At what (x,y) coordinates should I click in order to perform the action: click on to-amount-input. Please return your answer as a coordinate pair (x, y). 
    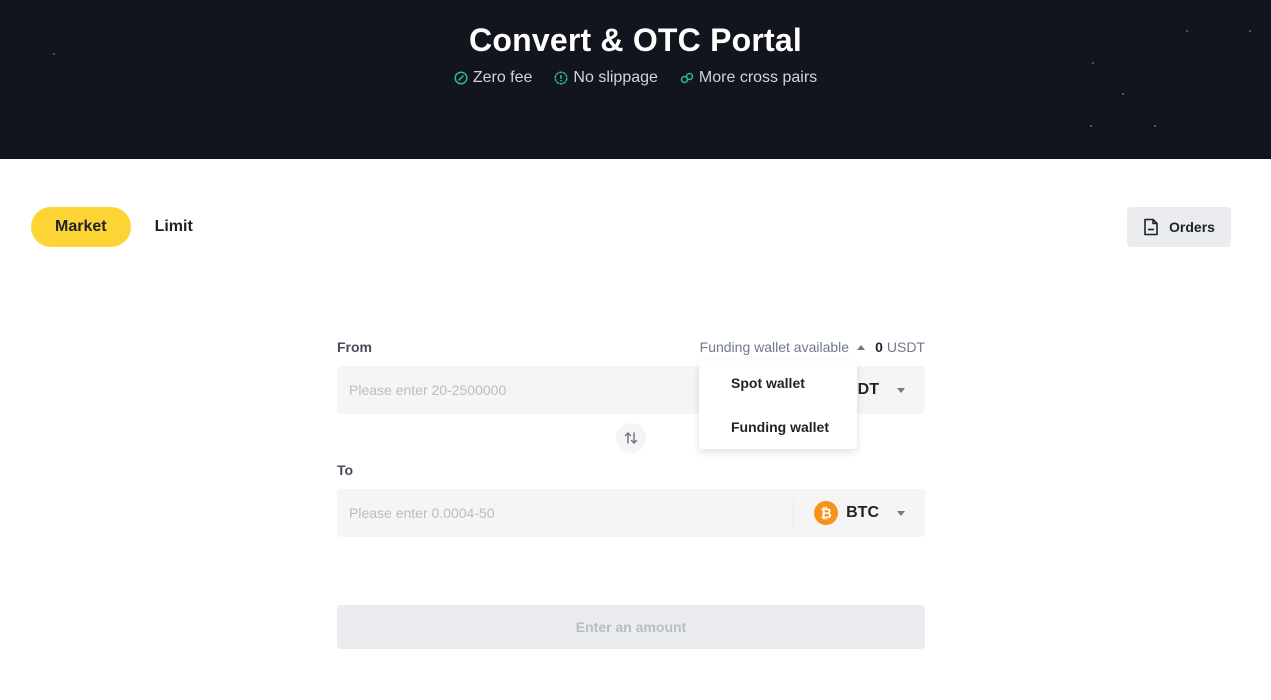
    Looking at the image, I should click on (565, 513).